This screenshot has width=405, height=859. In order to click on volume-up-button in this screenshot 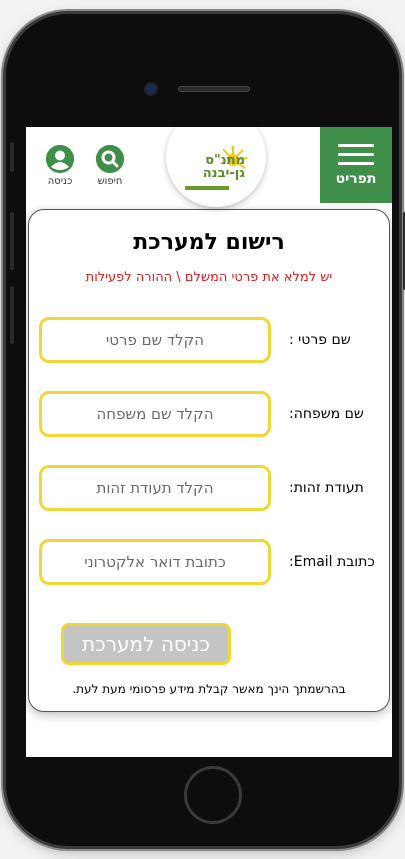, I will do `click(12, 241)`.